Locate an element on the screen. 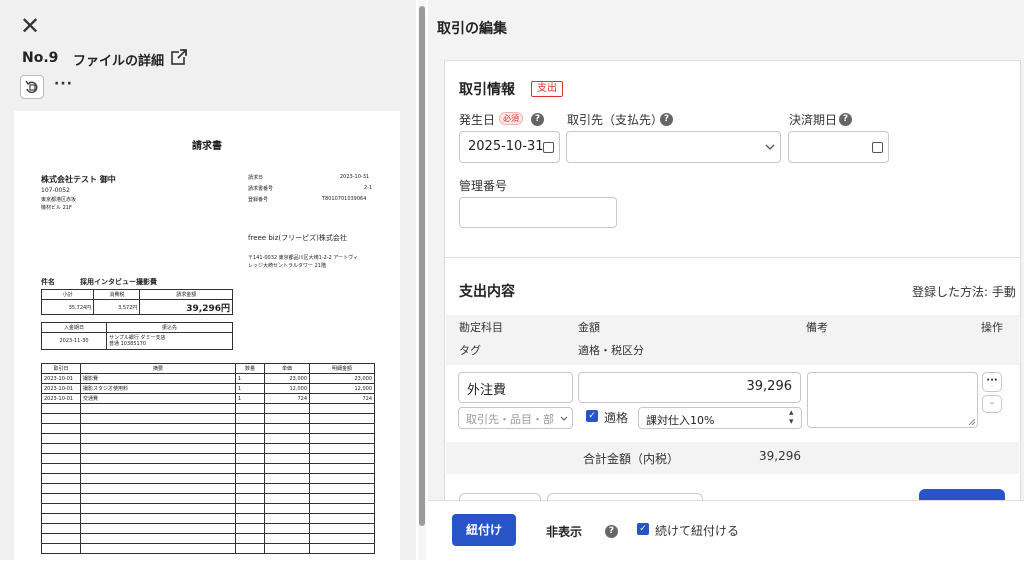 This screenshot has width=1024, height=561. management-number-input is located at coordinates (538, 212).